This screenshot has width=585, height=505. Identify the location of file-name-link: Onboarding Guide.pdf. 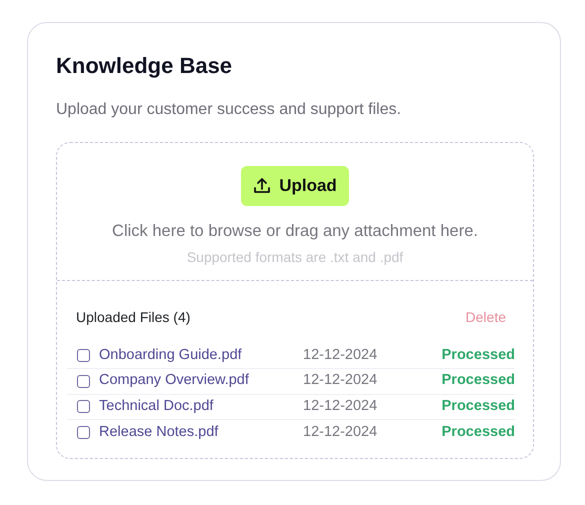
(201, 355).